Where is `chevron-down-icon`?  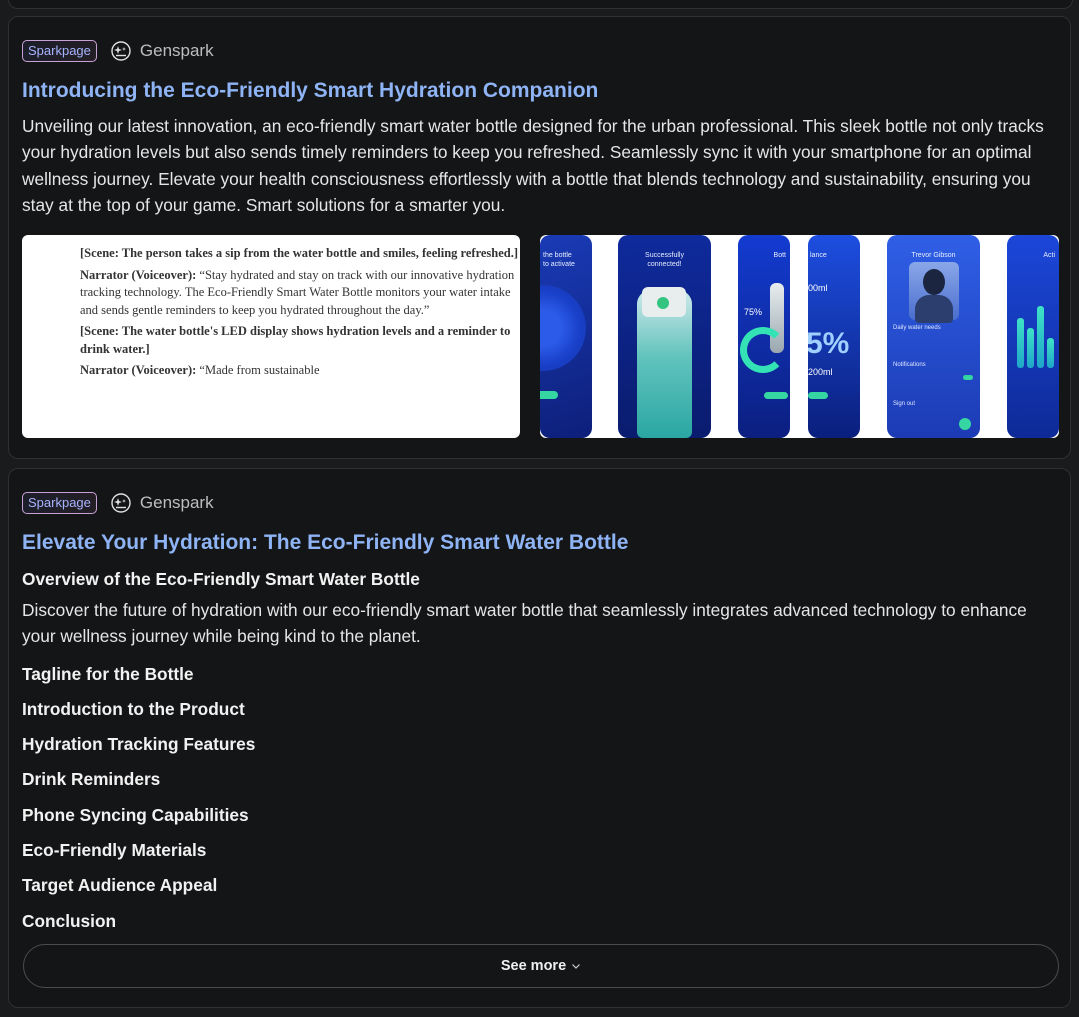 chevron-down-icon is located at coordinates (576, 966).